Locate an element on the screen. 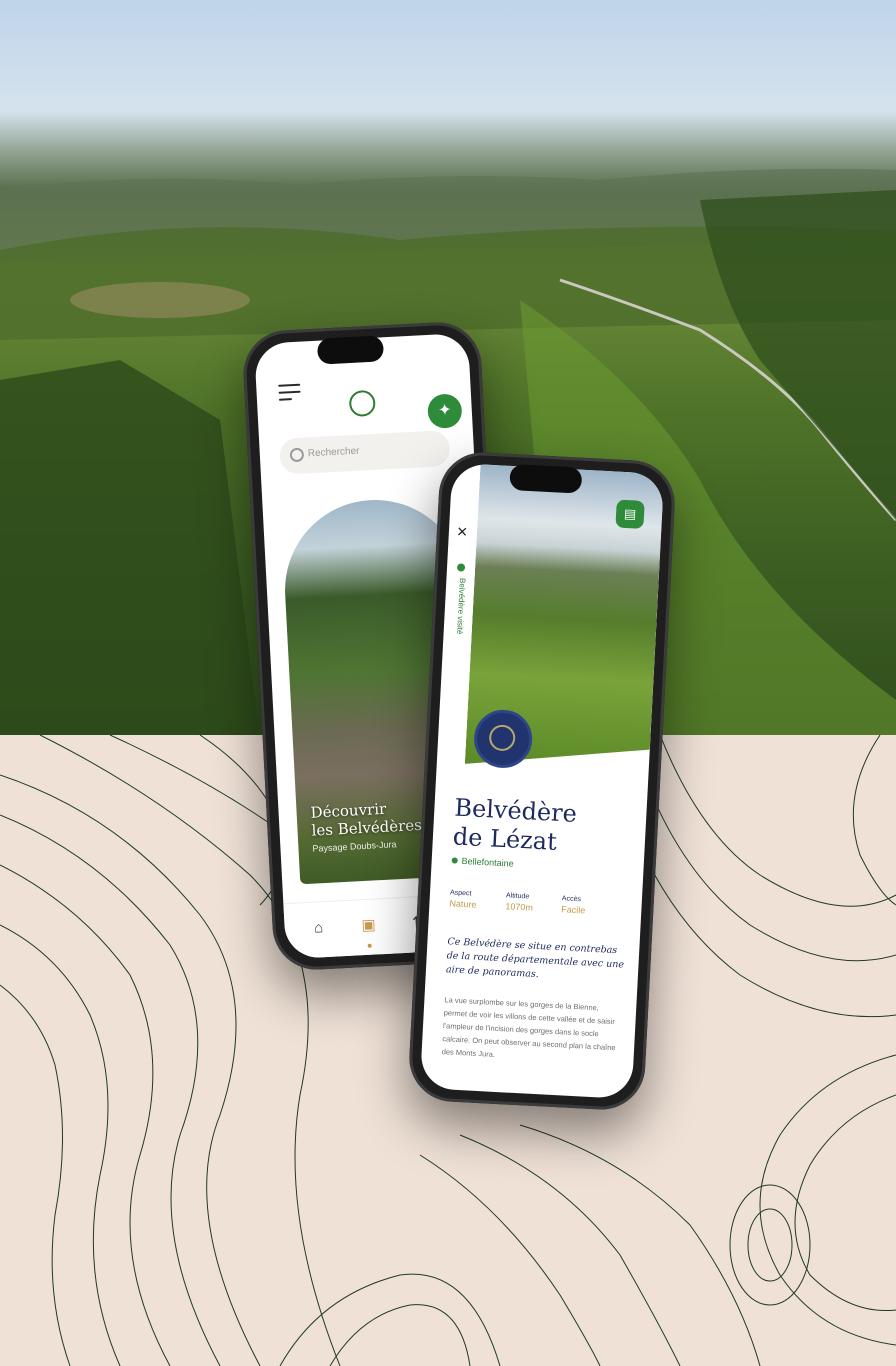  stat-label: Accès is located at coordinates (571, 899).